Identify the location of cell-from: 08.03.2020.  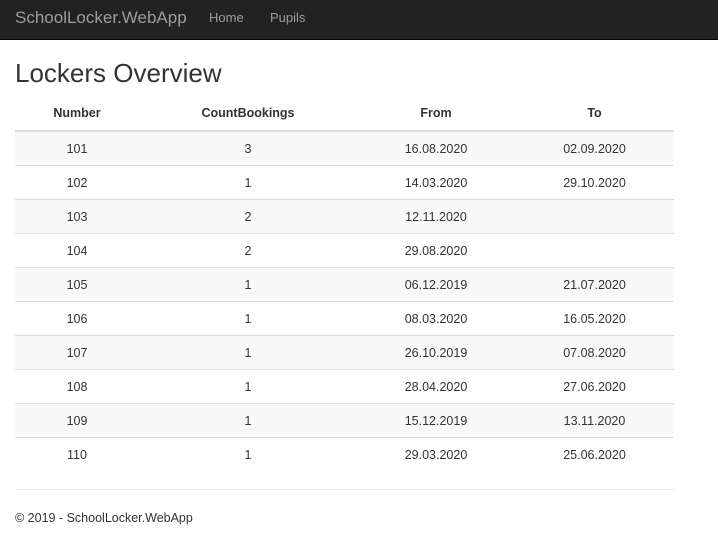
(436, 318).